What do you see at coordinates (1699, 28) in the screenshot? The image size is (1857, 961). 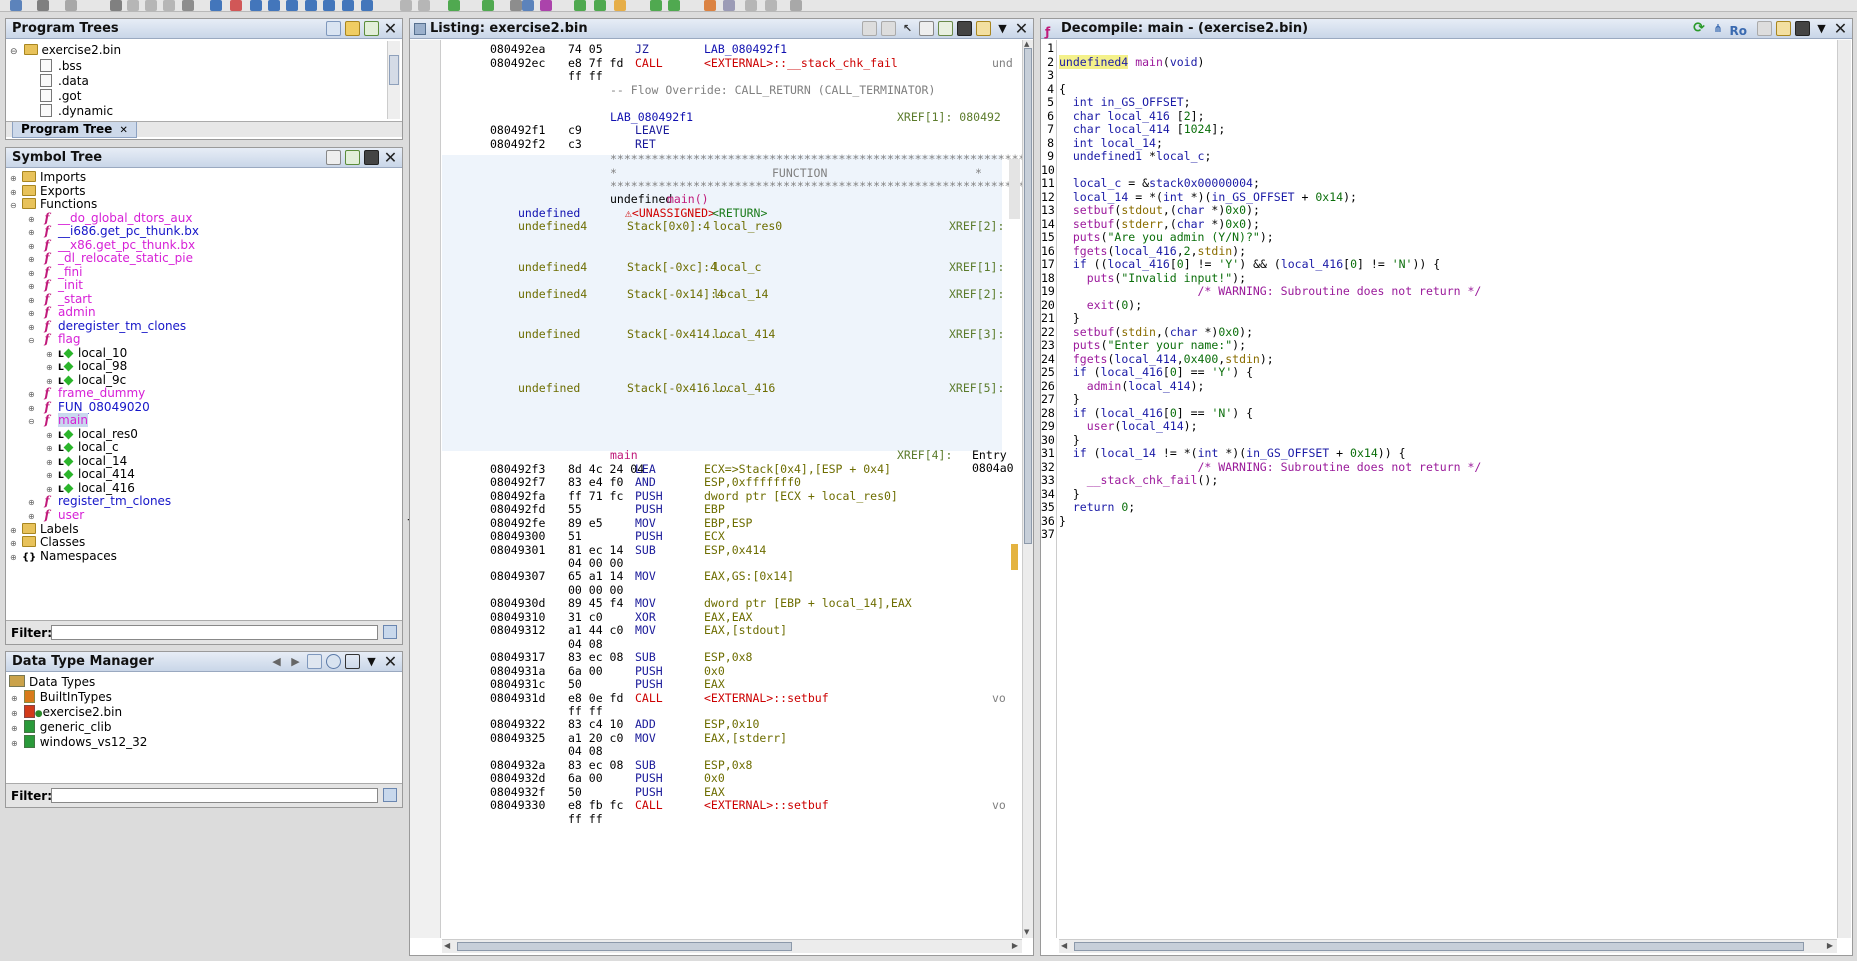 I see `refresh-icon: ⟳` at bounding box center [1699, 28].